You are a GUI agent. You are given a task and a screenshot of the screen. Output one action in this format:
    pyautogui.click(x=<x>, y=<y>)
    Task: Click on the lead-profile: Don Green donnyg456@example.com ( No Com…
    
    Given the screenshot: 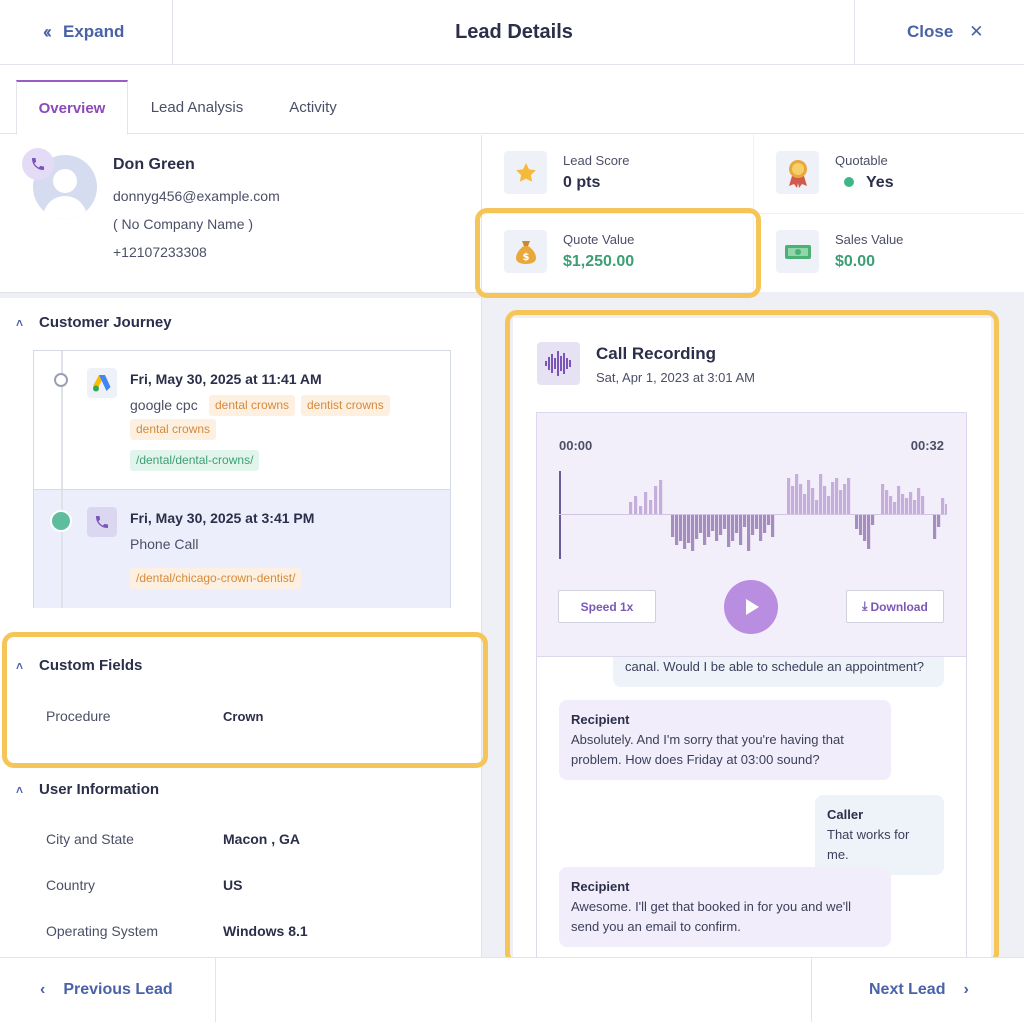 What is the action you would take?
    pyautogui.click(x=240, y=214)
    